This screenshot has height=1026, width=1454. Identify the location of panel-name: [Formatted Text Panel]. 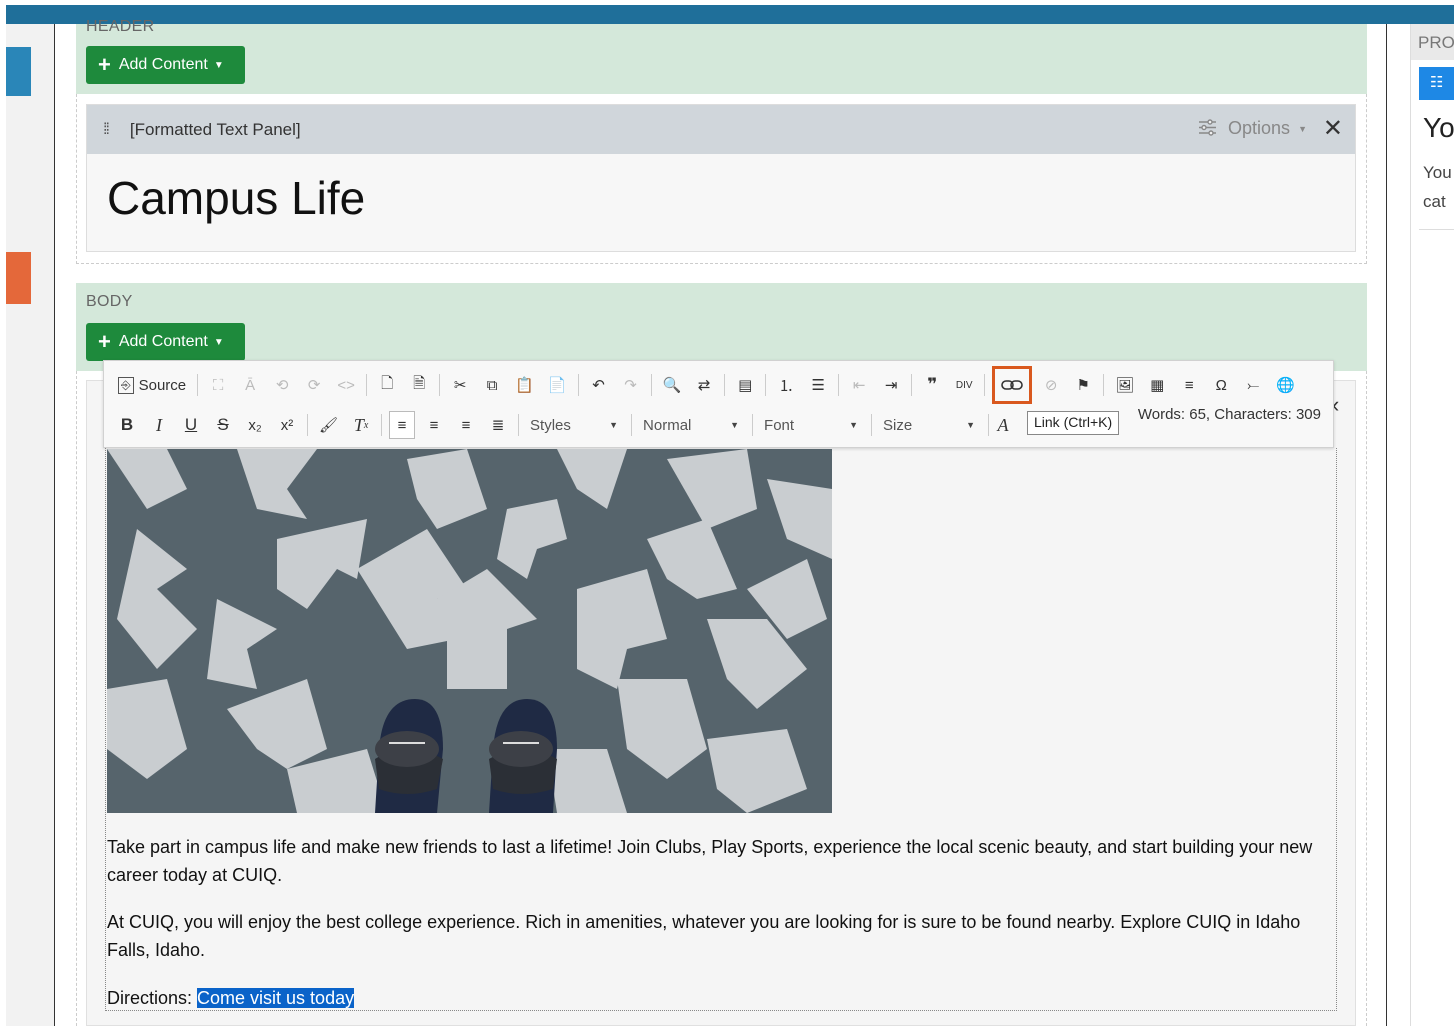
(215, 129).